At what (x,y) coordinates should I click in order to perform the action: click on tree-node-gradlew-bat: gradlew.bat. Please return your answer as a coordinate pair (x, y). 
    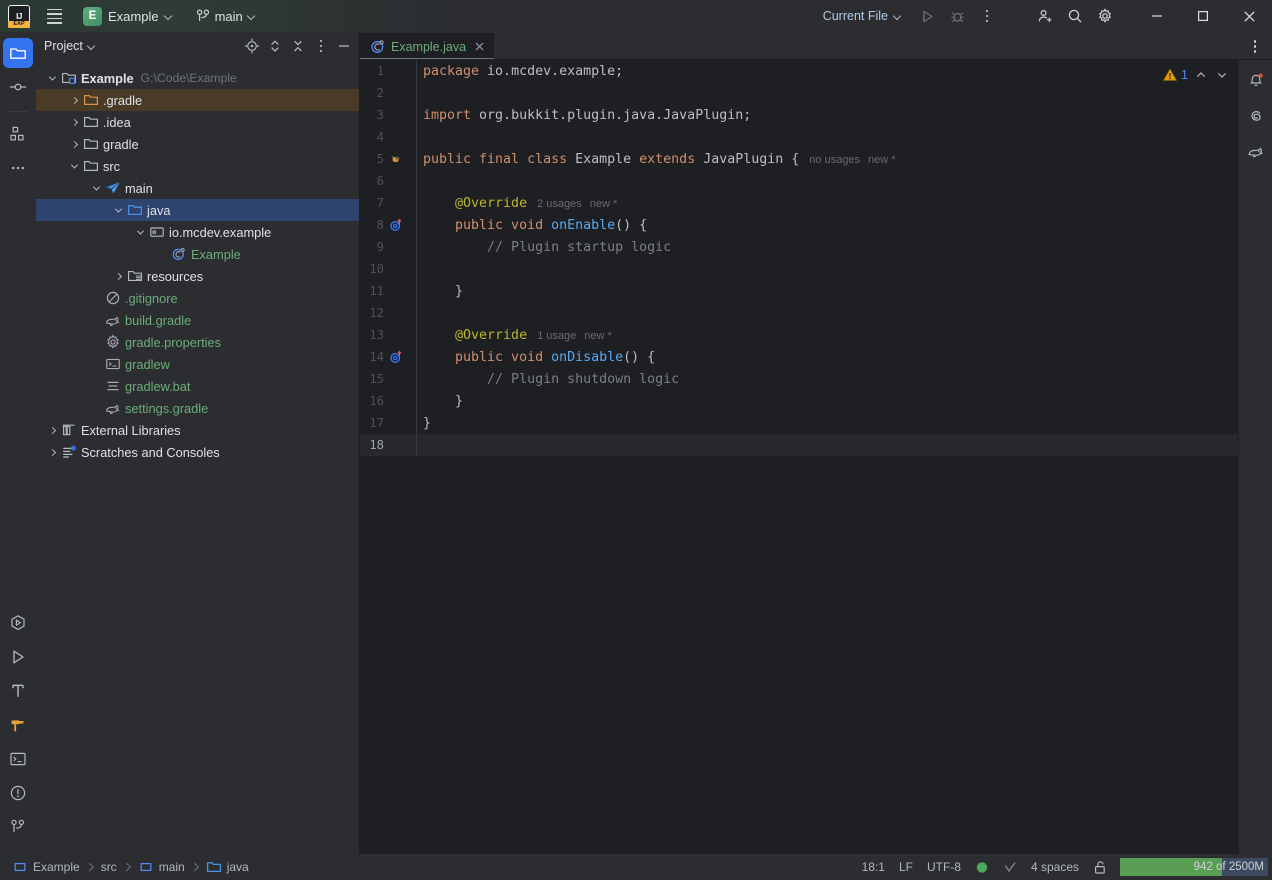
    Looking at the image, I should click on (197, 386).